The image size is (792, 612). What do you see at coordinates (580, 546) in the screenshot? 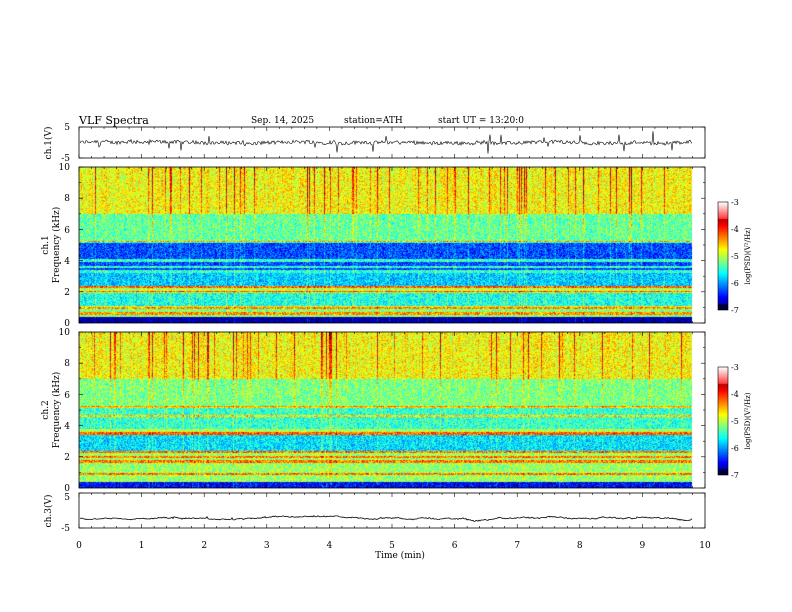
I see `xtick-8: 8` at bounding box center [580, 546].